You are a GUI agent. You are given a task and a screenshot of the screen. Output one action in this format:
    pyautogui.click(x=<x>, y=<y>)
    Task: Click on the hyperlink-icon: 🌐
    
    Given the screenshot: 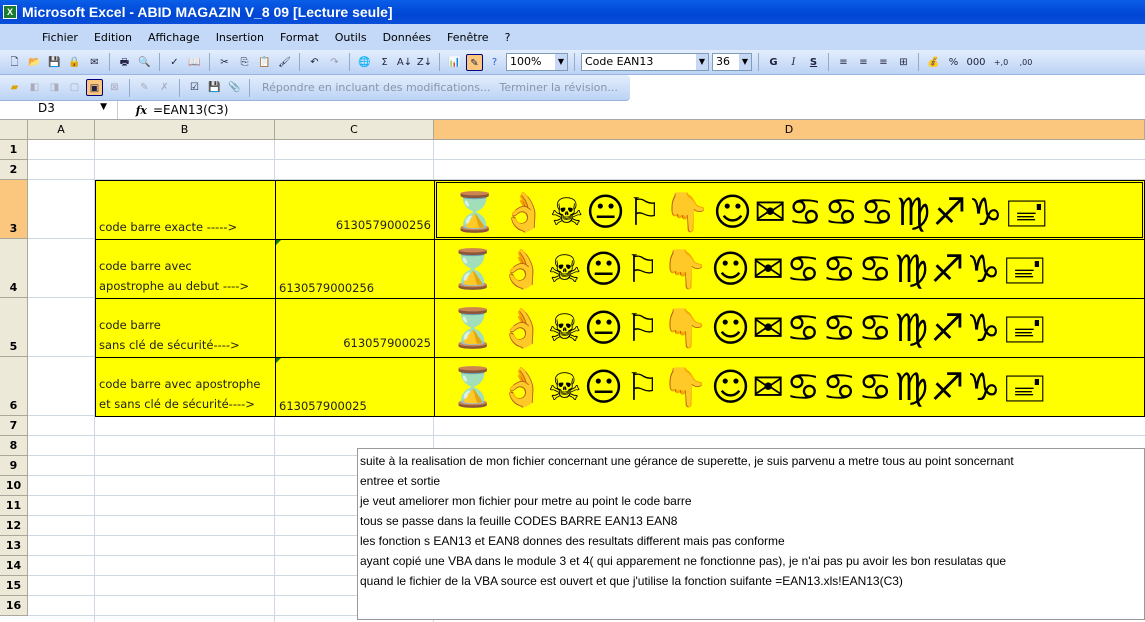 What is the action you would take?
    pyautogui.click(x=364, y=62)
    